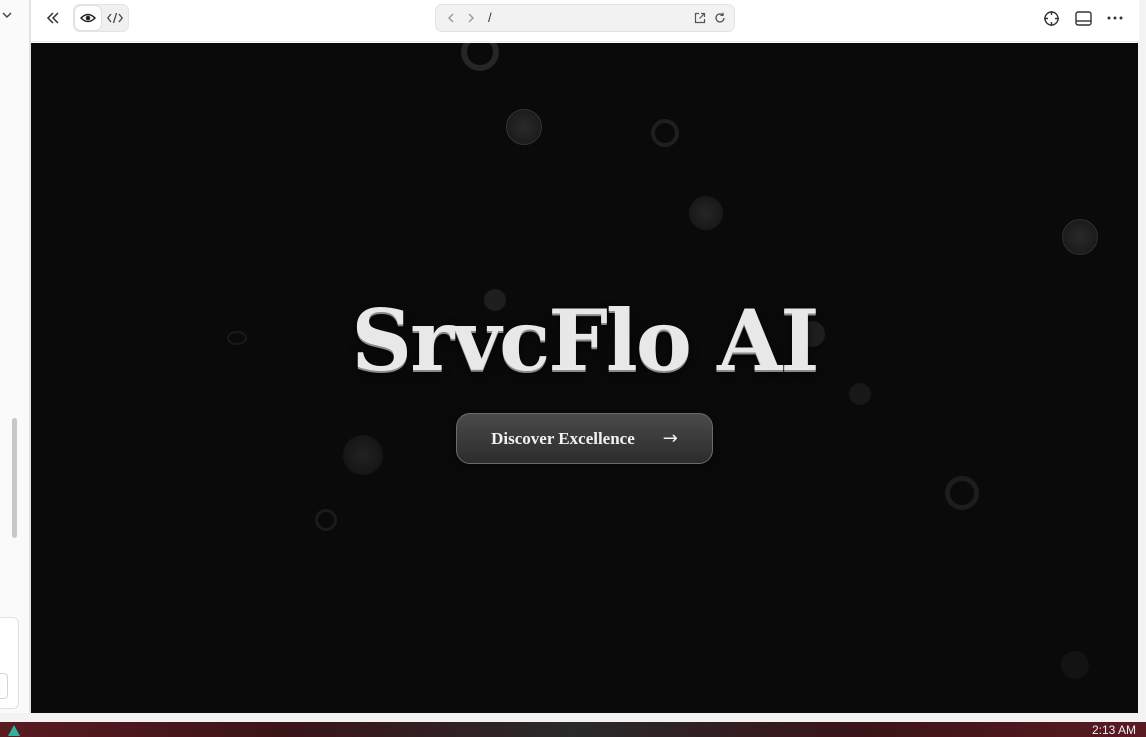 The width and height of the screenshot is (1146, 737). Describe the element at coordinates (15, 356) in the screenshot. I see `sidebar-edge` at that location.